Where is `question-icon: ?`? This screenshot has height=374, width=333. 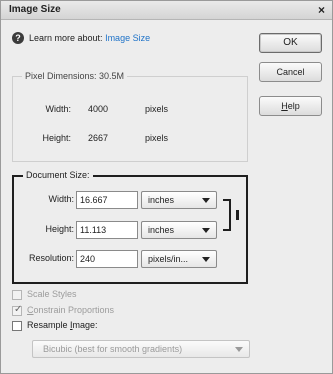
question-icon: ? is located at coordinates (18, 38).